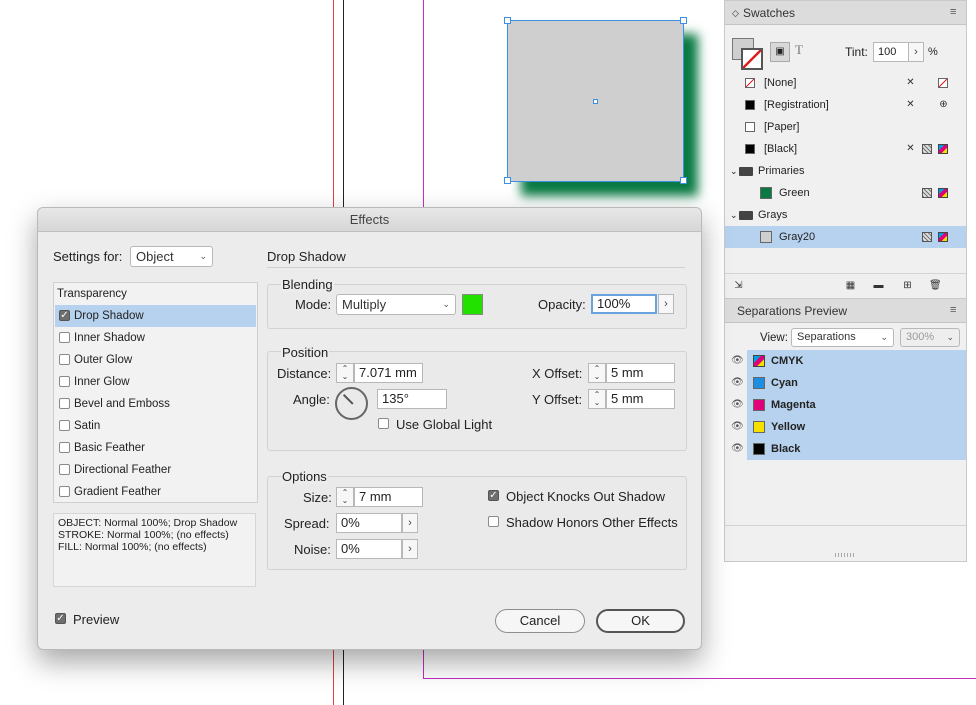 The width and height of the screenshot is (976, 705). I want to click on frame-handle-br, so click(683, 180).